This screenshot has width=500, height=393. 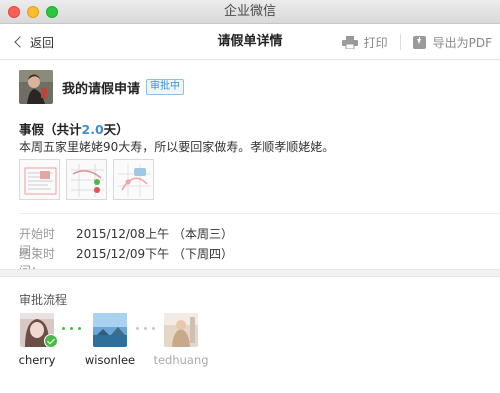 I want to click on nav-actions: 打印 导出为PDF, so click(x=416, y=42).